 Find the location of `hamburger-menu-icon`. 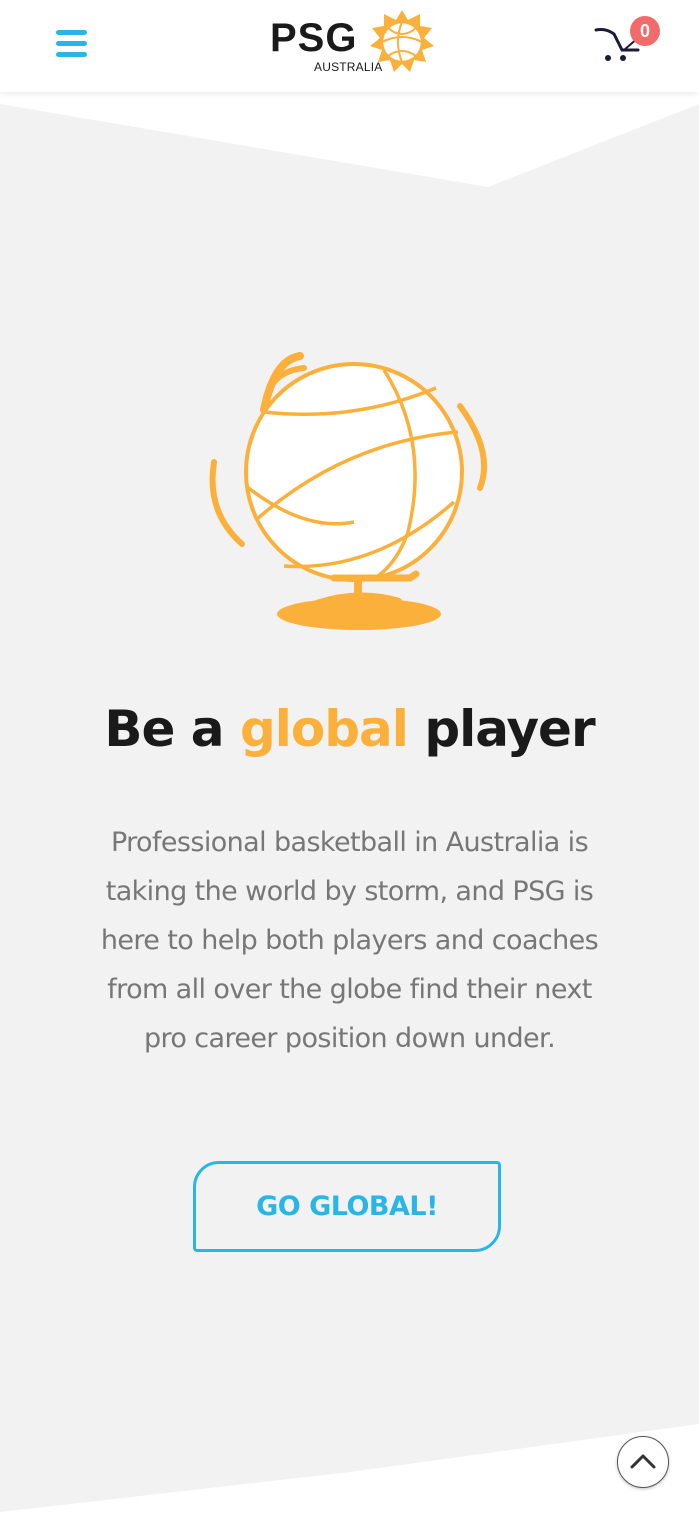

hamburger-menu-icon is located at coordinates (71, 43).